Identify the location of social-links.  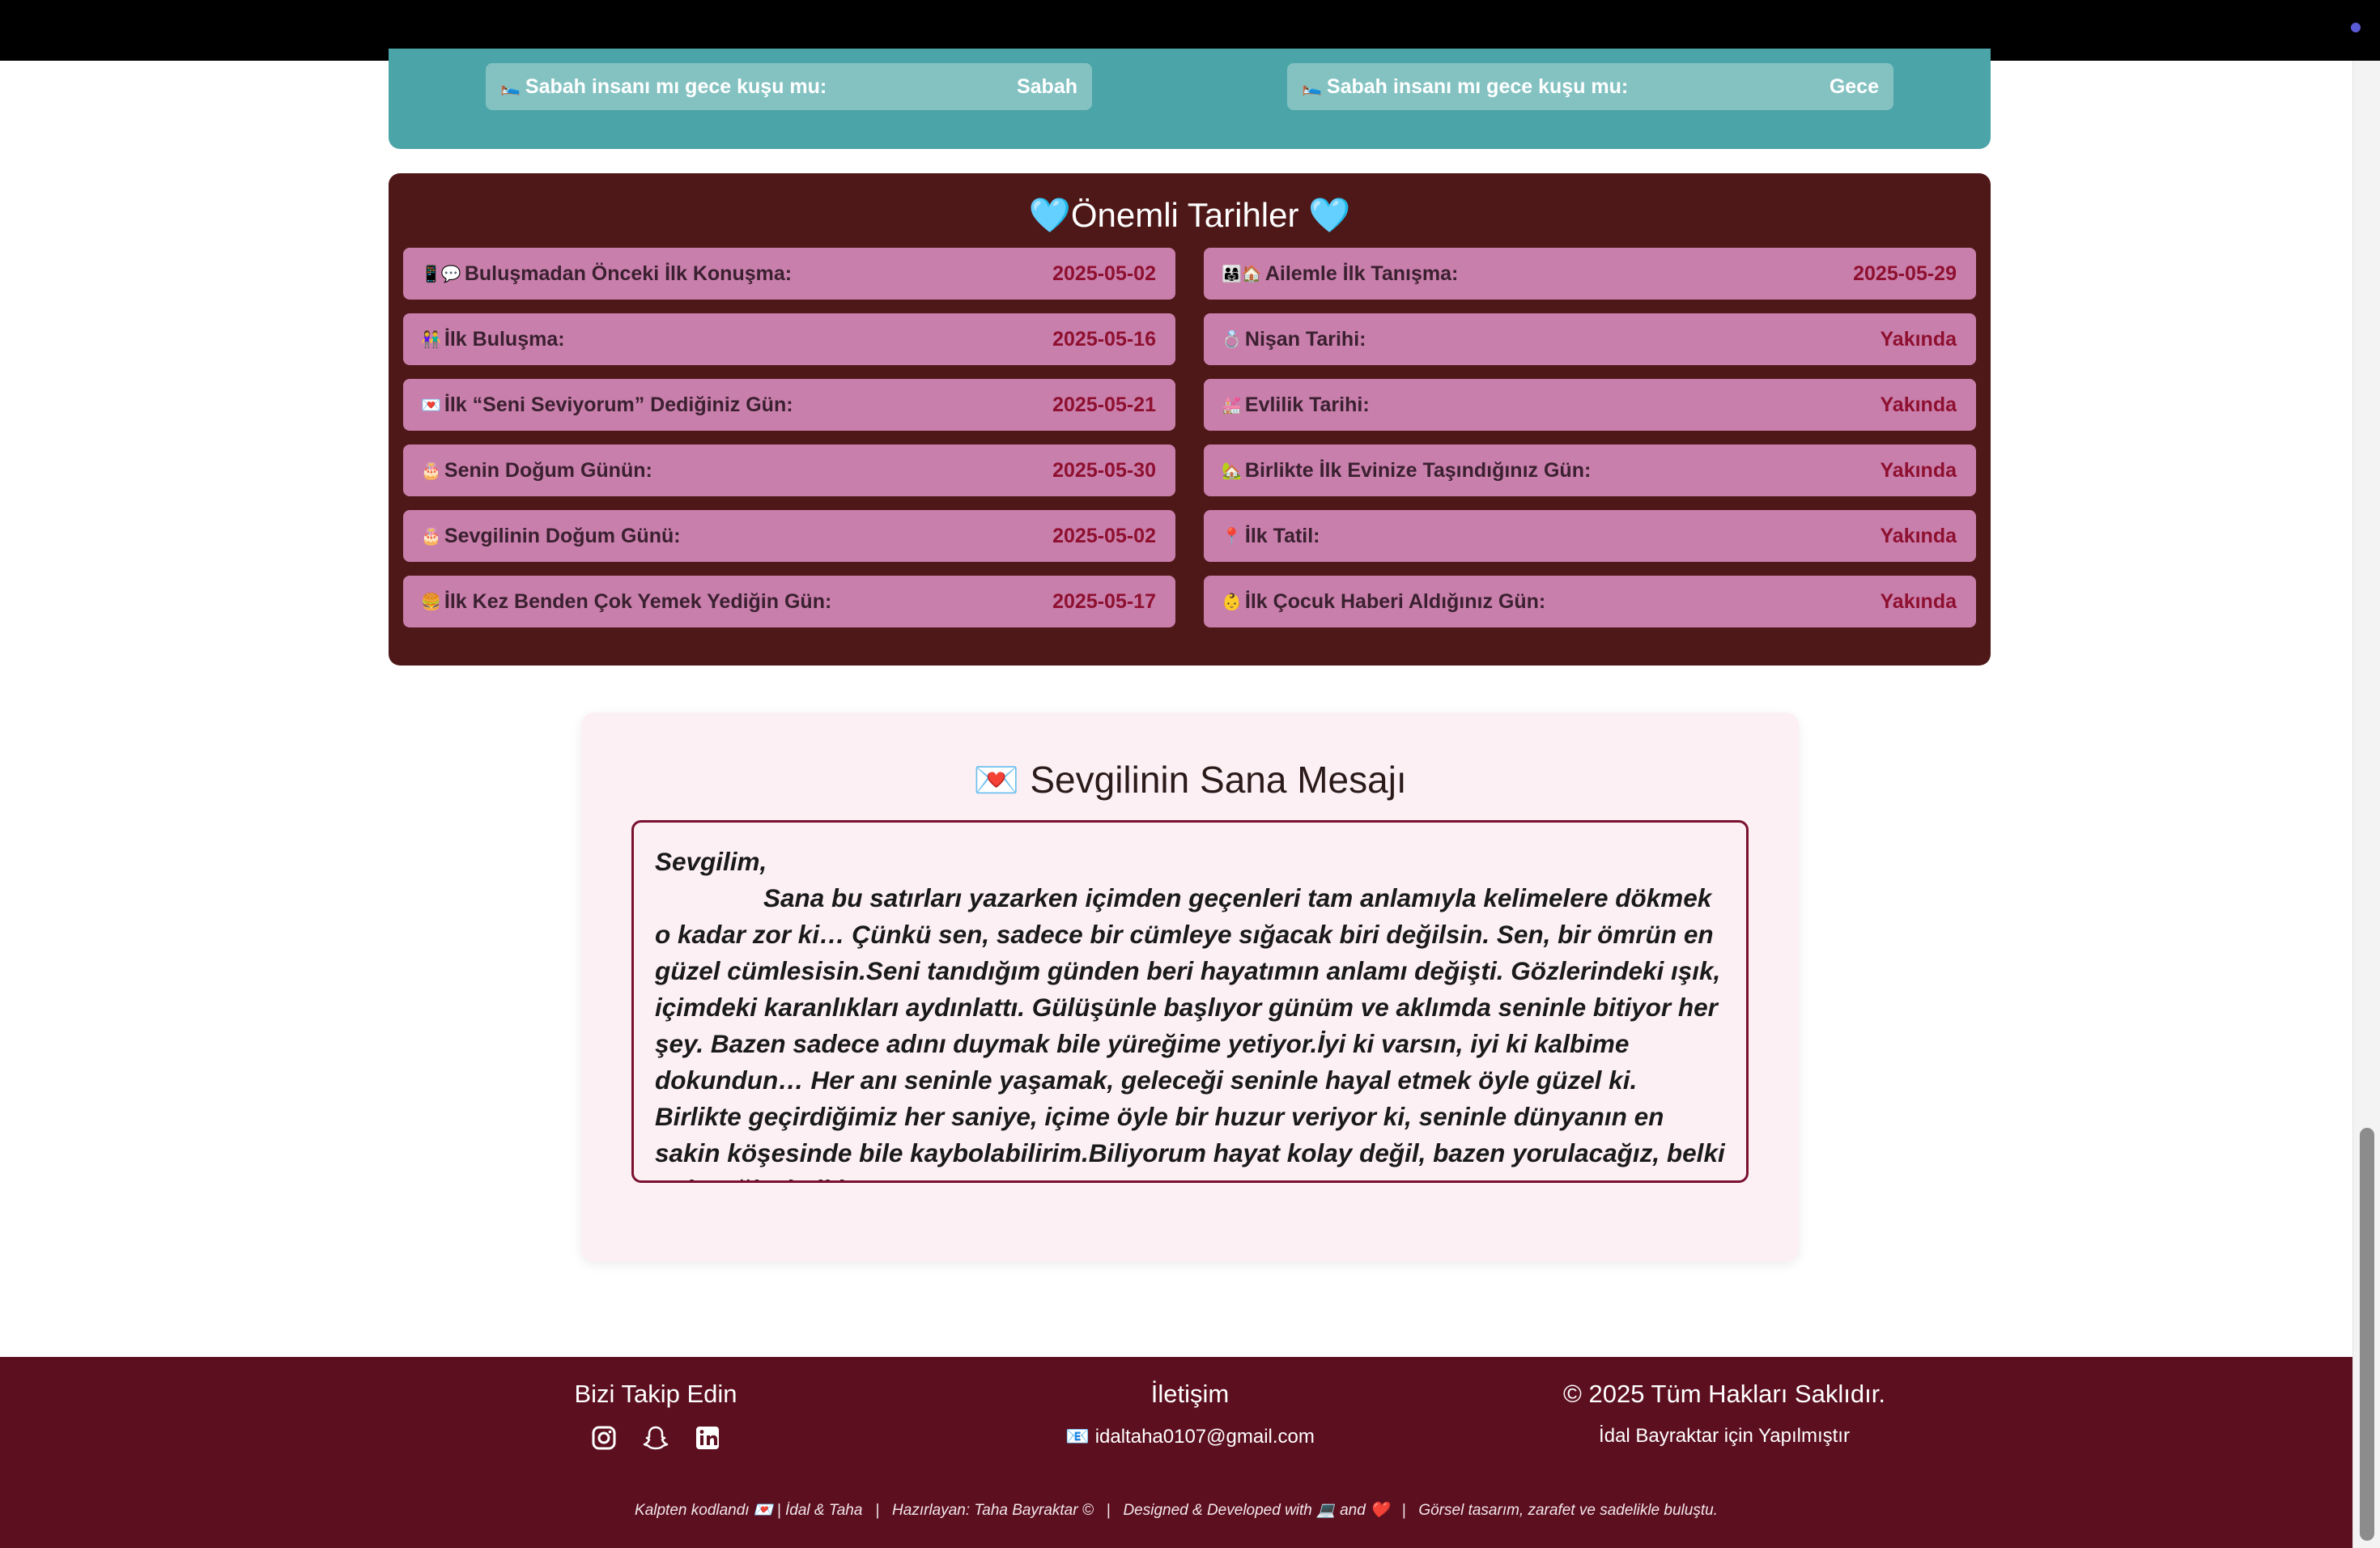
(655, 1438).